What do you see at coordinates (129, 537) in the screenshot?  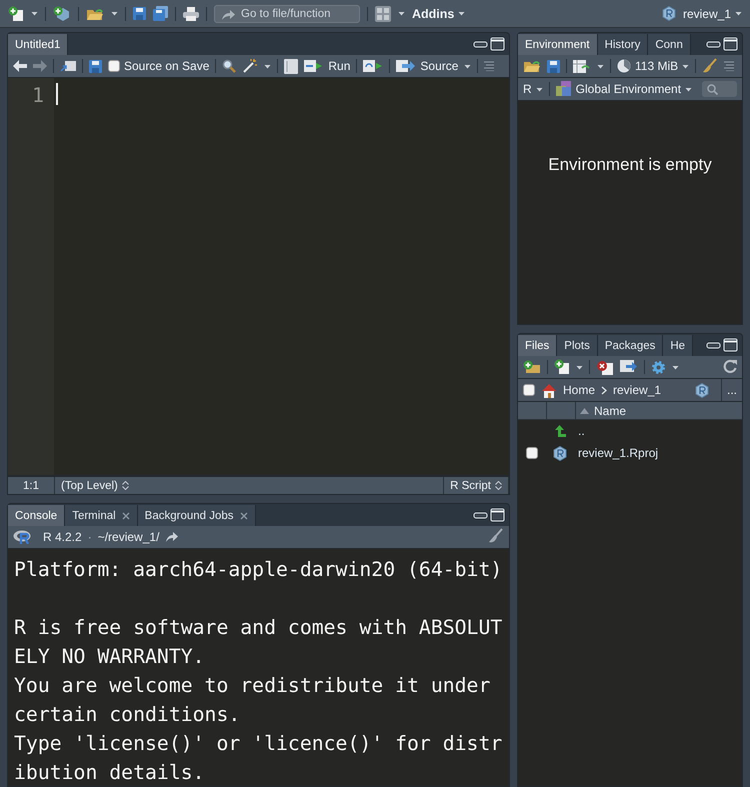 I see `working-directory: ~/review_1/` at bounding box center [129, 537].